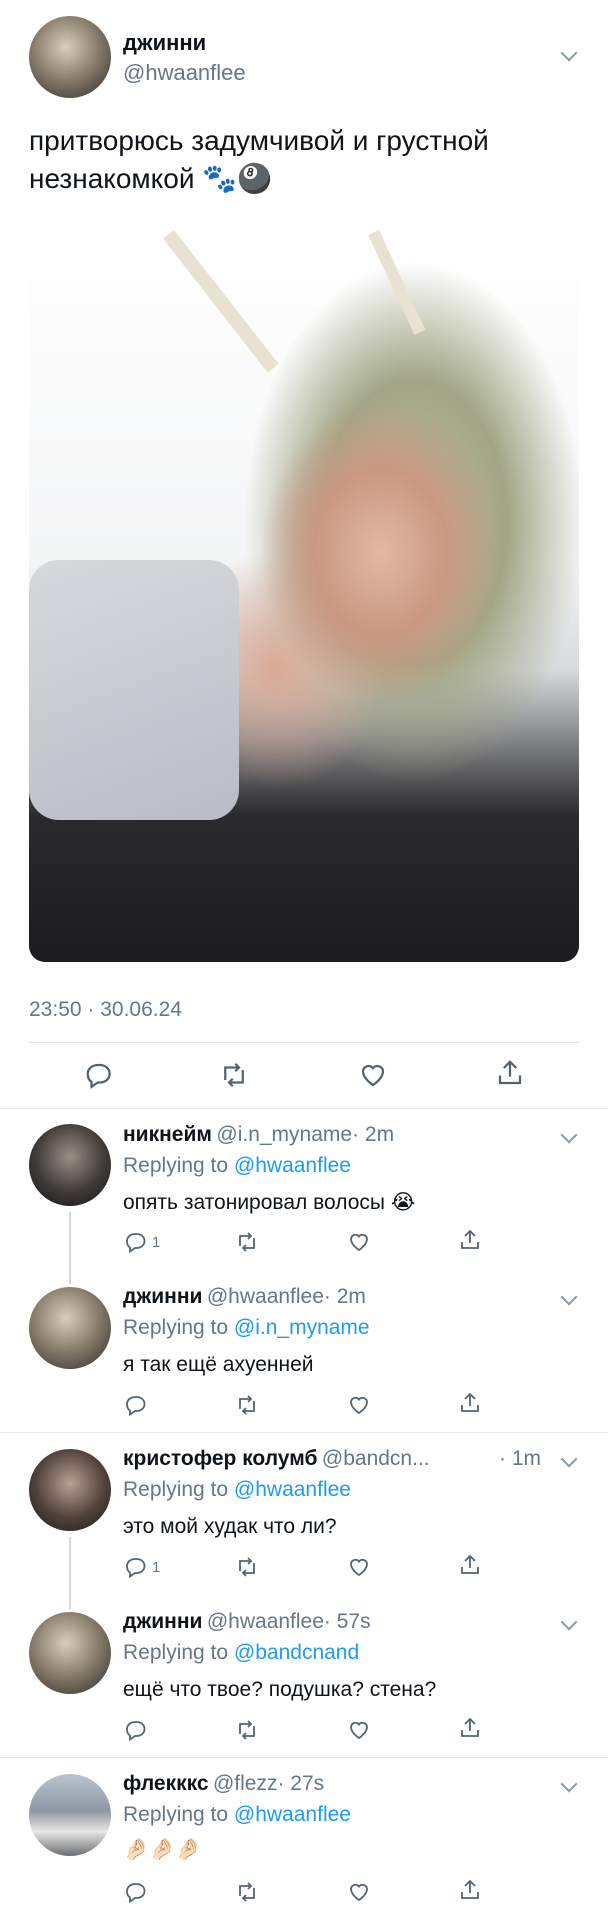 The image size is (608, 1920). Describe the element at coordinates (230, 1526) in the screenshot. I see `reply-text: это мой худак что ли?` at that location.